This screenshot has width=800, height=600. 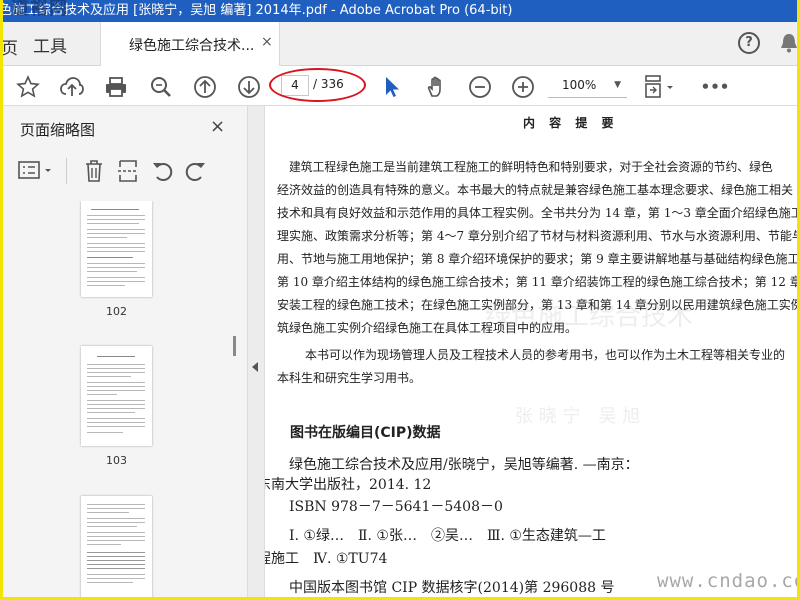 What do you see at coordinates (116, 311) in the screenshot?
I see `thumbnail-page-number: 102` at bounding box center [116, 311].